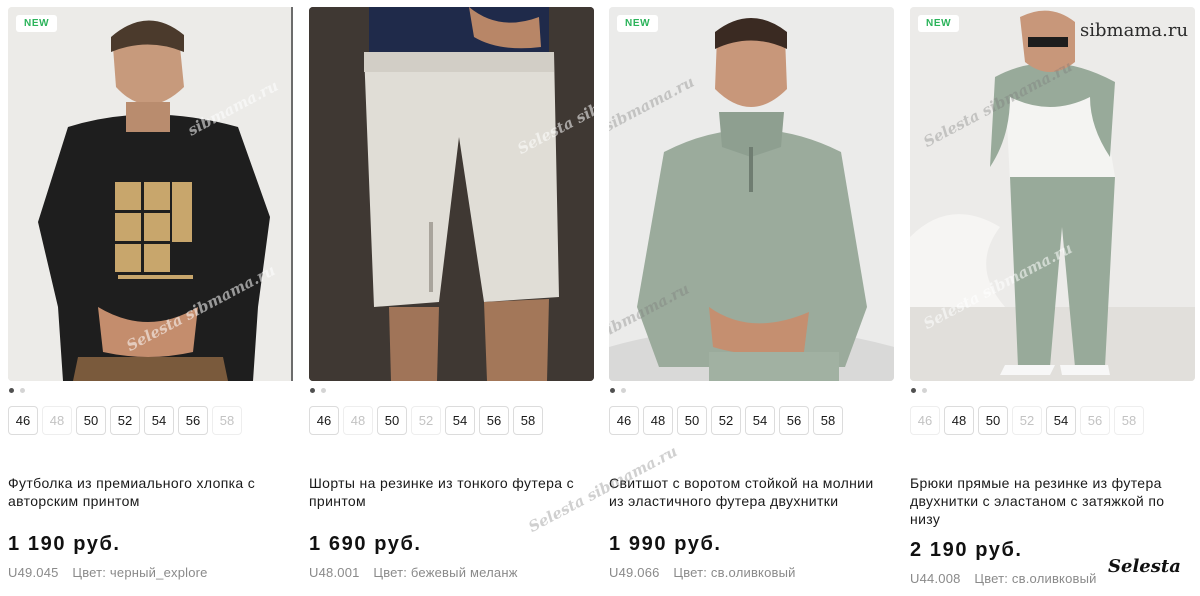 The width and height of the screenshot is (1200, 596). Describe the element at coordinates (445, 572) in the screenshot. I see `product-color: Цвет: бежевый меланж` at that location.